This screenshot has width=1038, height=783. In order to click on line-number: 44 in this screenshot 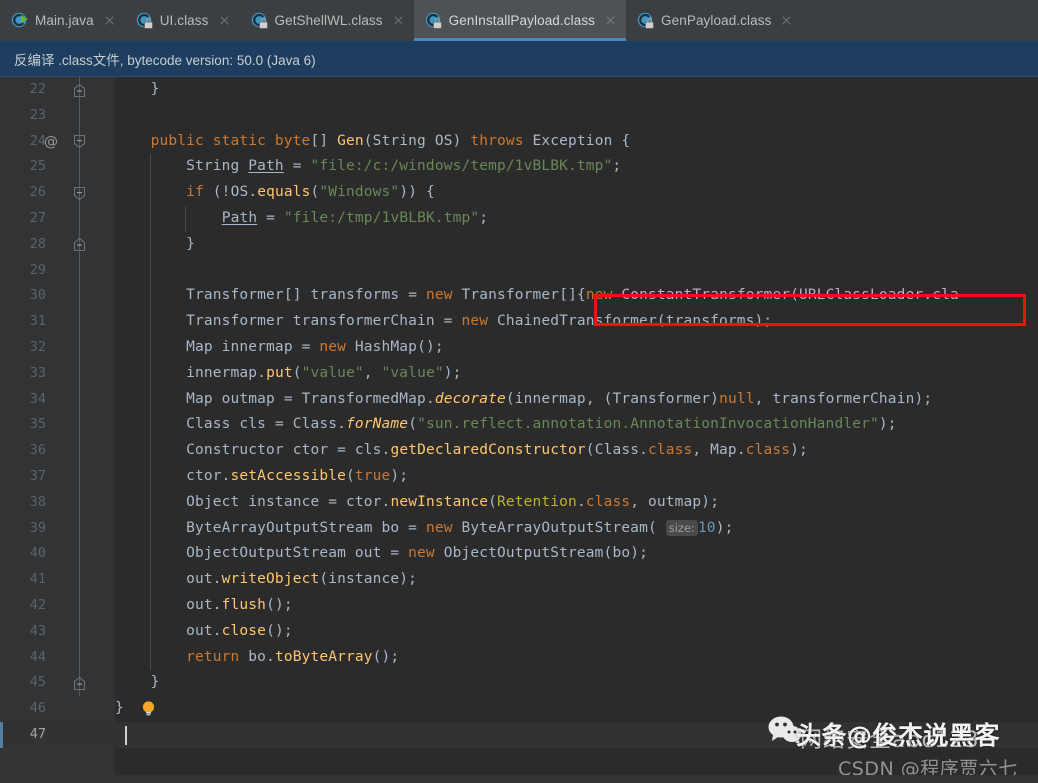, I will do `click(37, 656)`.